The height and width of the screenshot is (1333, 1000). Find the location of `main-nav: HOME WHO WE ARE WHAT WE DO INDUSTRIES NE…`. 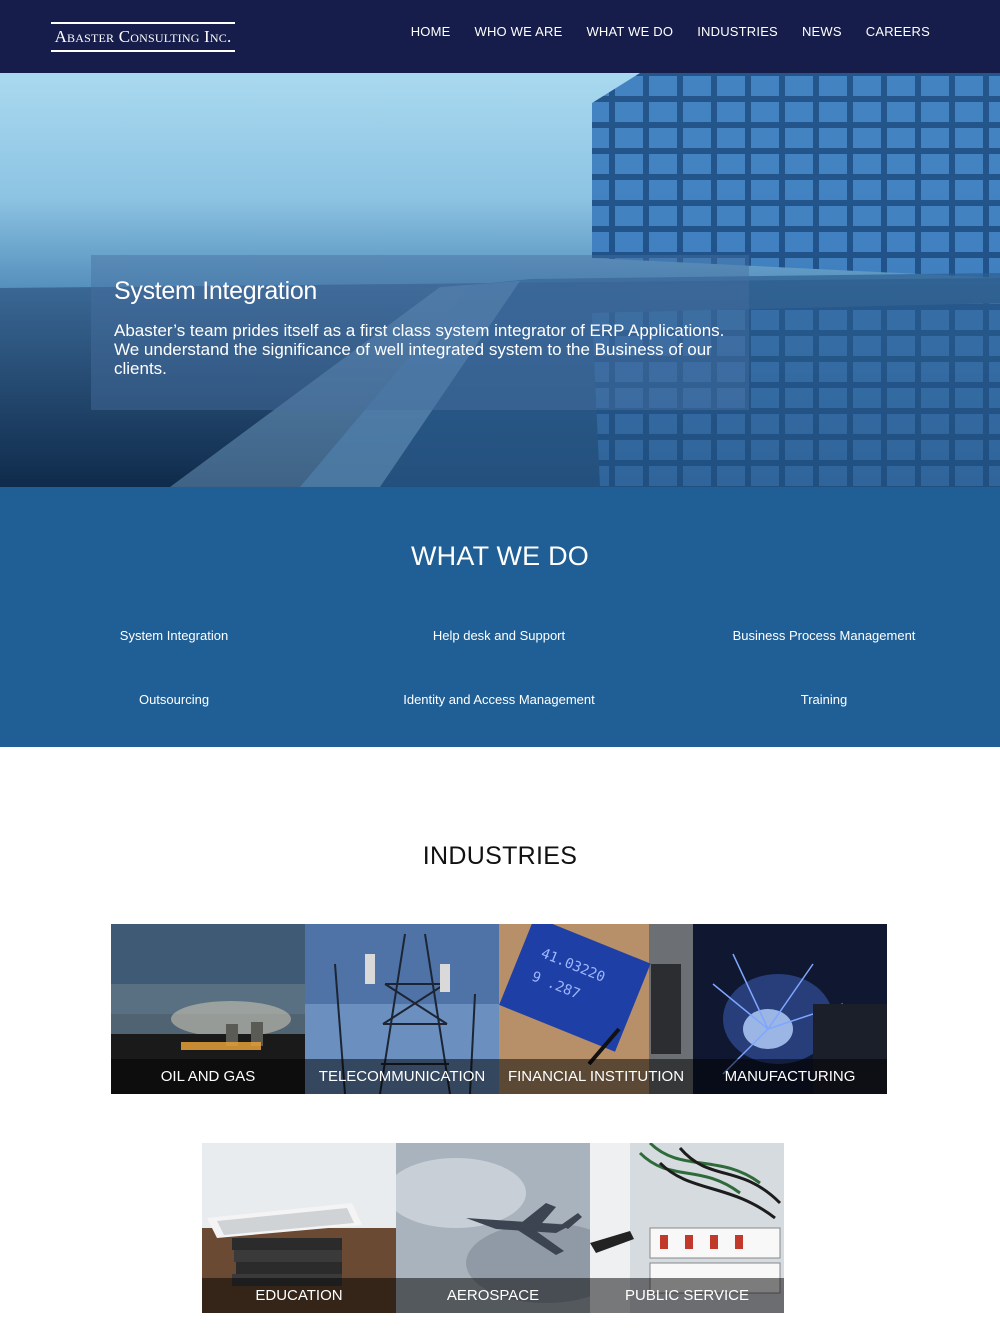

main-nav: HOME WHO WE ARE WHAT WE DO INDUSTRIES NE… is located at coordinates (670, 31).